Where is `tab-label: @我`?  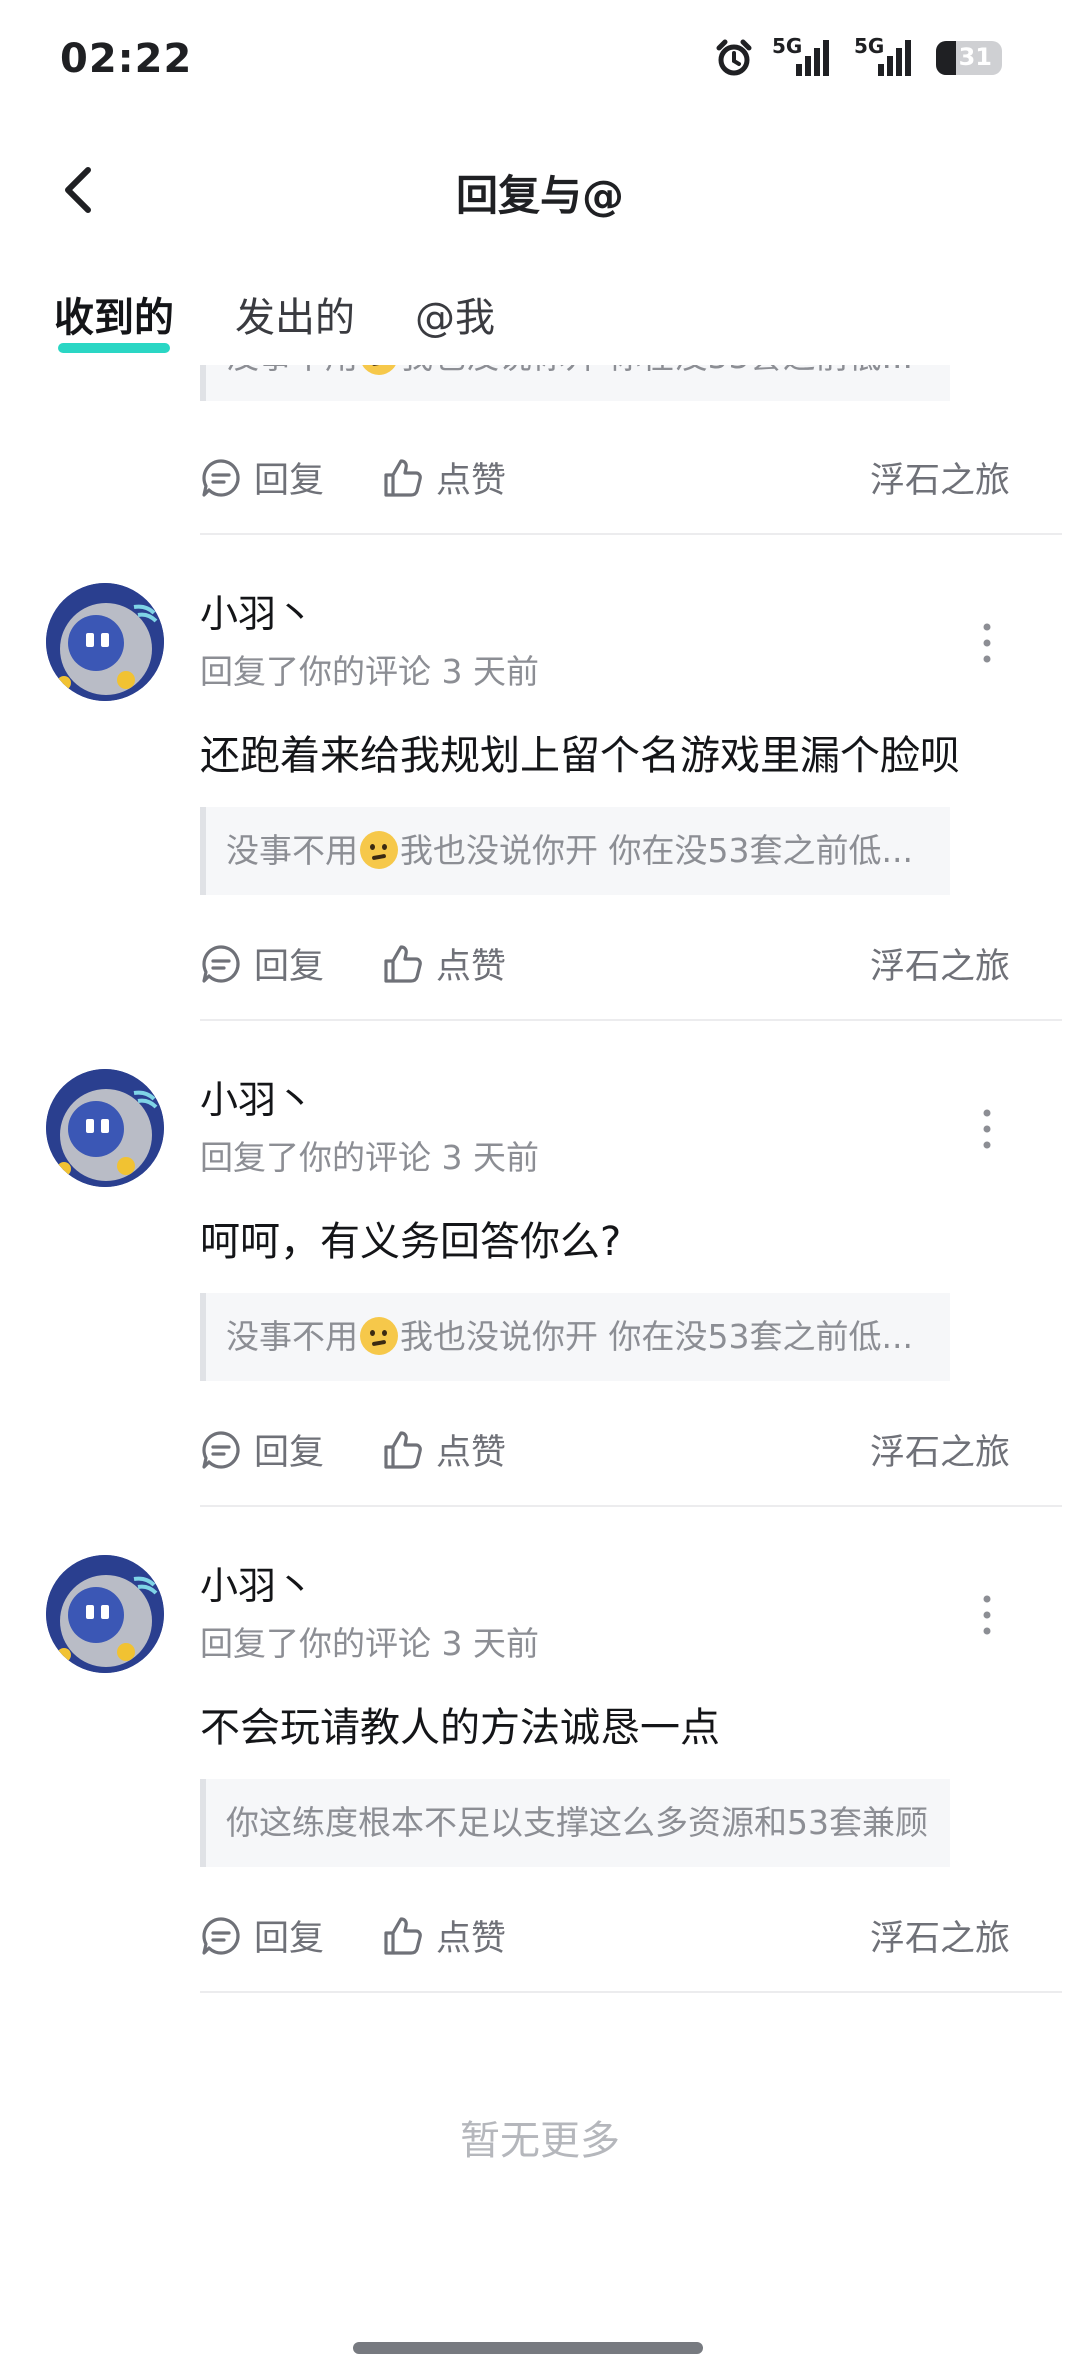
tab-label: @我 is located at coordinates (455, 318).